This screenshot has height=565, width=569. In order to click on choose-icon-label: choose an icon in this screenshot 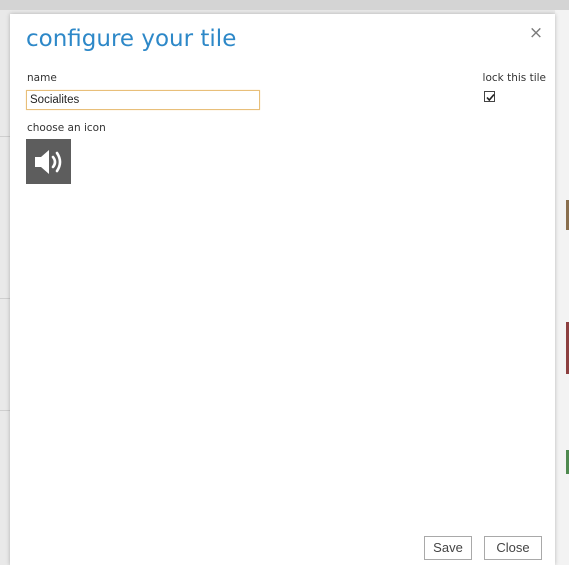, I will do `click(66, 128)`.